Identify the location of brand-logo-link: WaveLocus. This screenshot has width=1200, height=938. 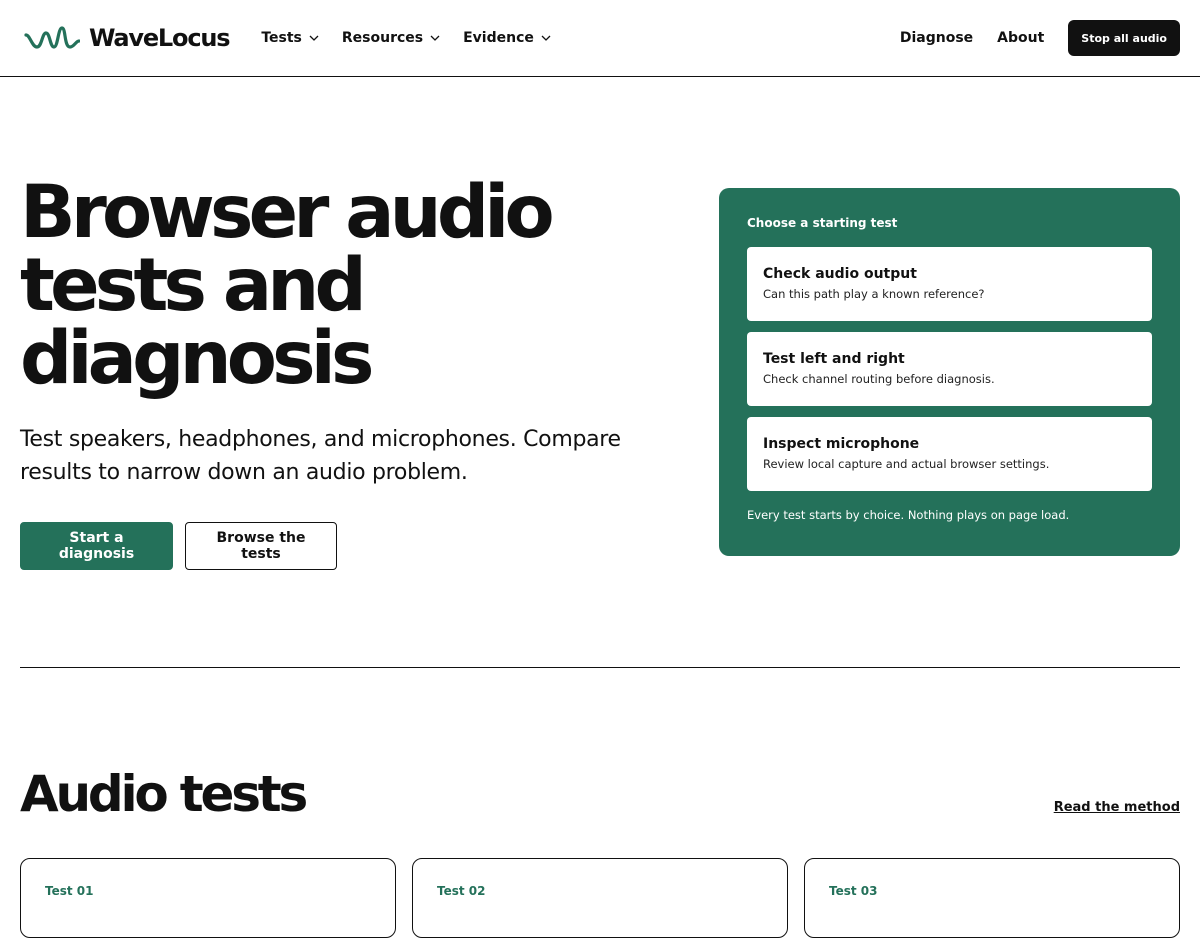
(127, 38).